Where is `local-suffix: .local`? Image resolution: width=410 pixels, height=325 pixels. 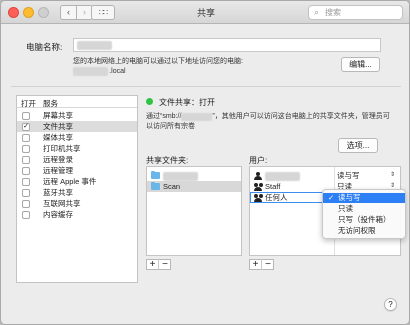
local-suffix: .local is located at coordinates (117, 71).